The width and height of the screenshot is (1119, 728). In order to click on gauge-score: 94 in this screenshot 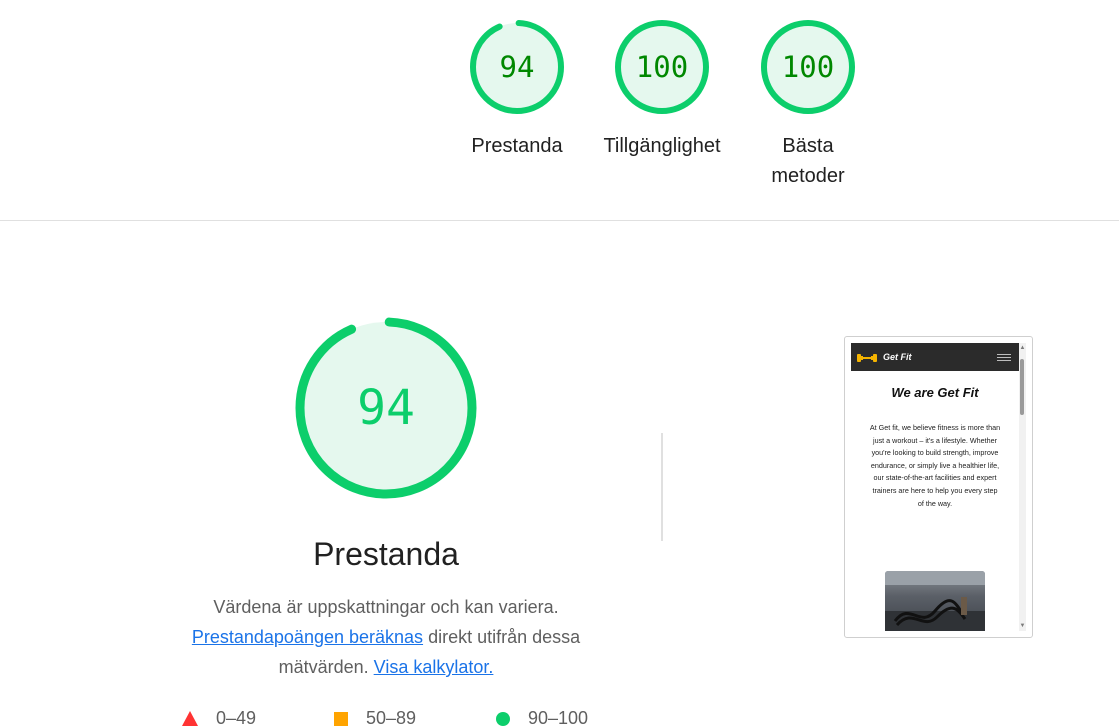, I will do `click(517, 67)`.